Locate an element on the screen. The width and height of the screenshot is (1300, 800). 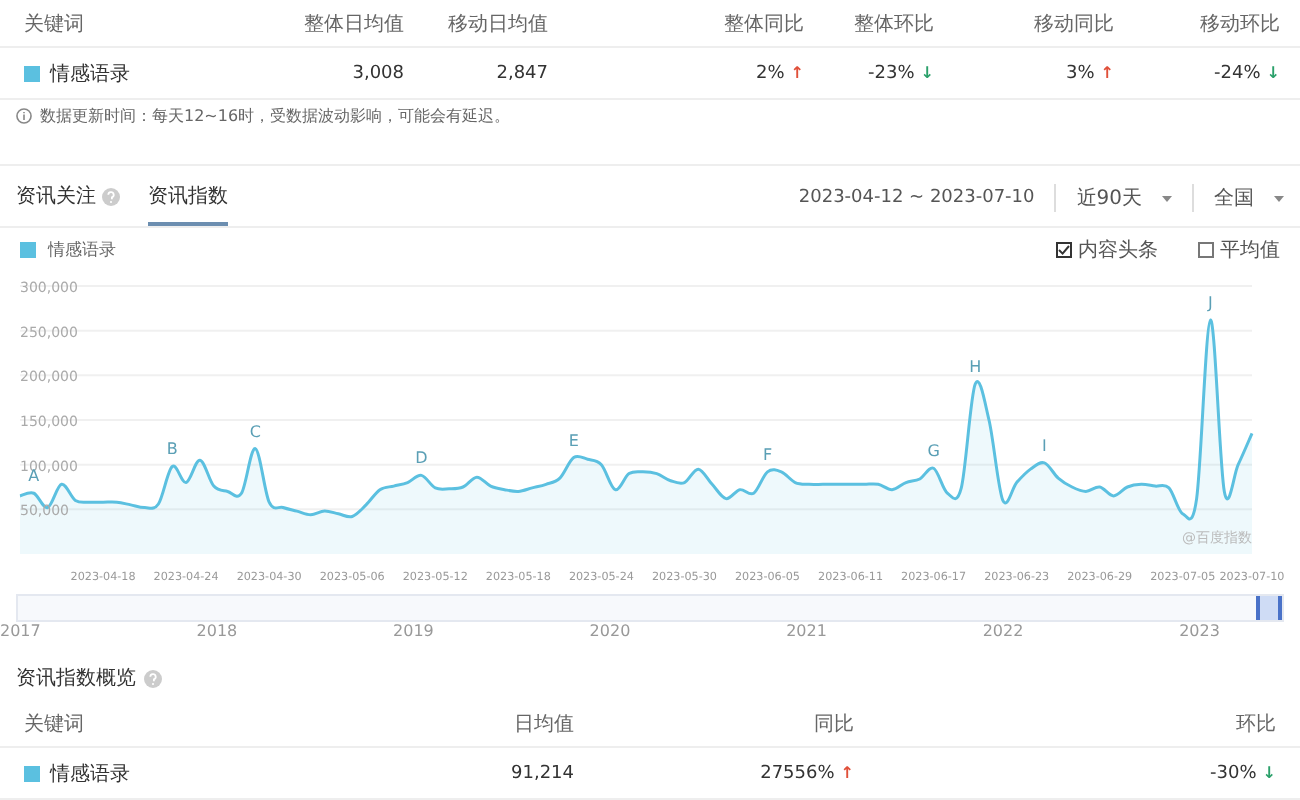
table-cell: -23% is located at coordinates (891, 73).